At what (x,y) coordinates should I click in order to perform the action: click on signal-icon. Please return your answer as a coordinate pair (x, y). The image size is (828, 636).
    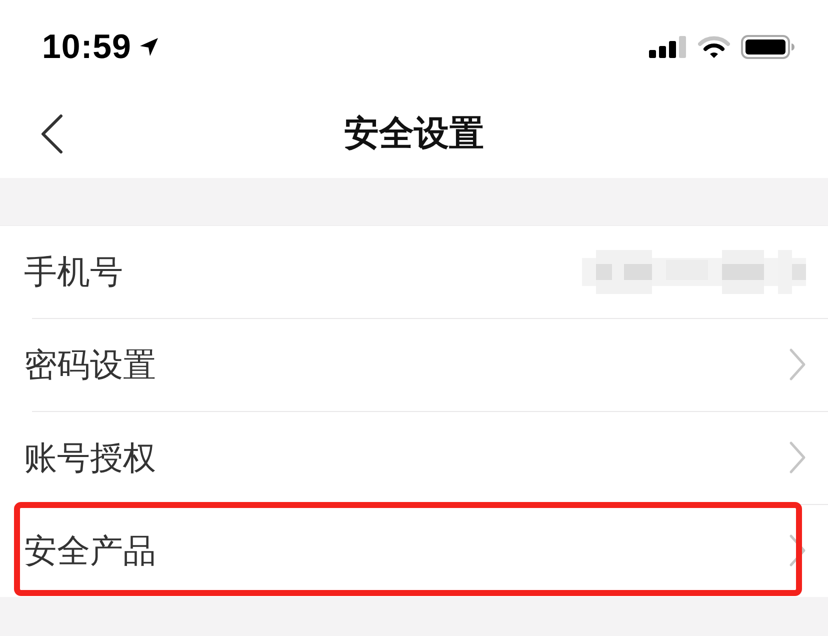
    Looking at the image, I should click on (668, 47).